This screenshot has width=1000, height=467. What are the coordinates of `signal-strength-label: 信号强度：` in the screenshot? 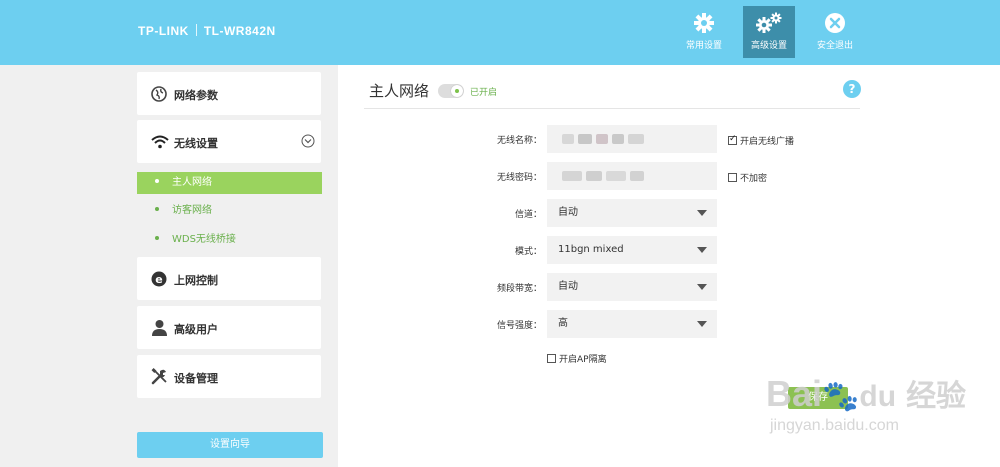 It's located at (519, 326).